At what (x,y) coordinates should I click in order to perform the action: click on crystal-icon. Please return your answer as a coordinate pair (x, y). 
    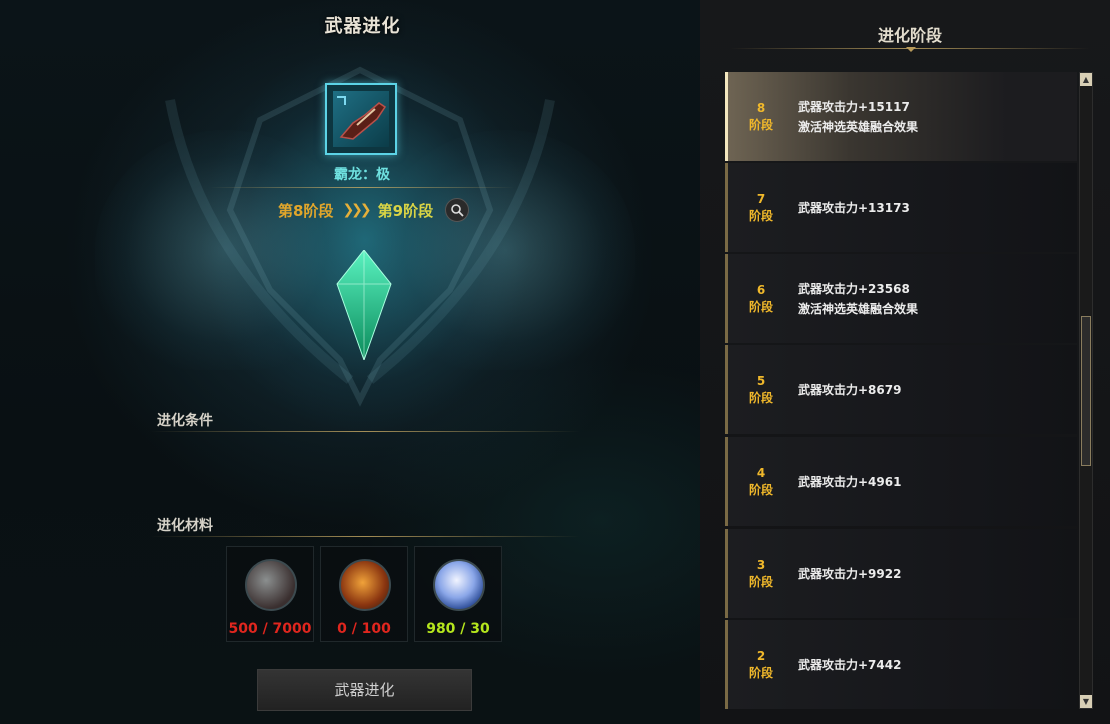
    Looking at the image, I should click on (459, 585).